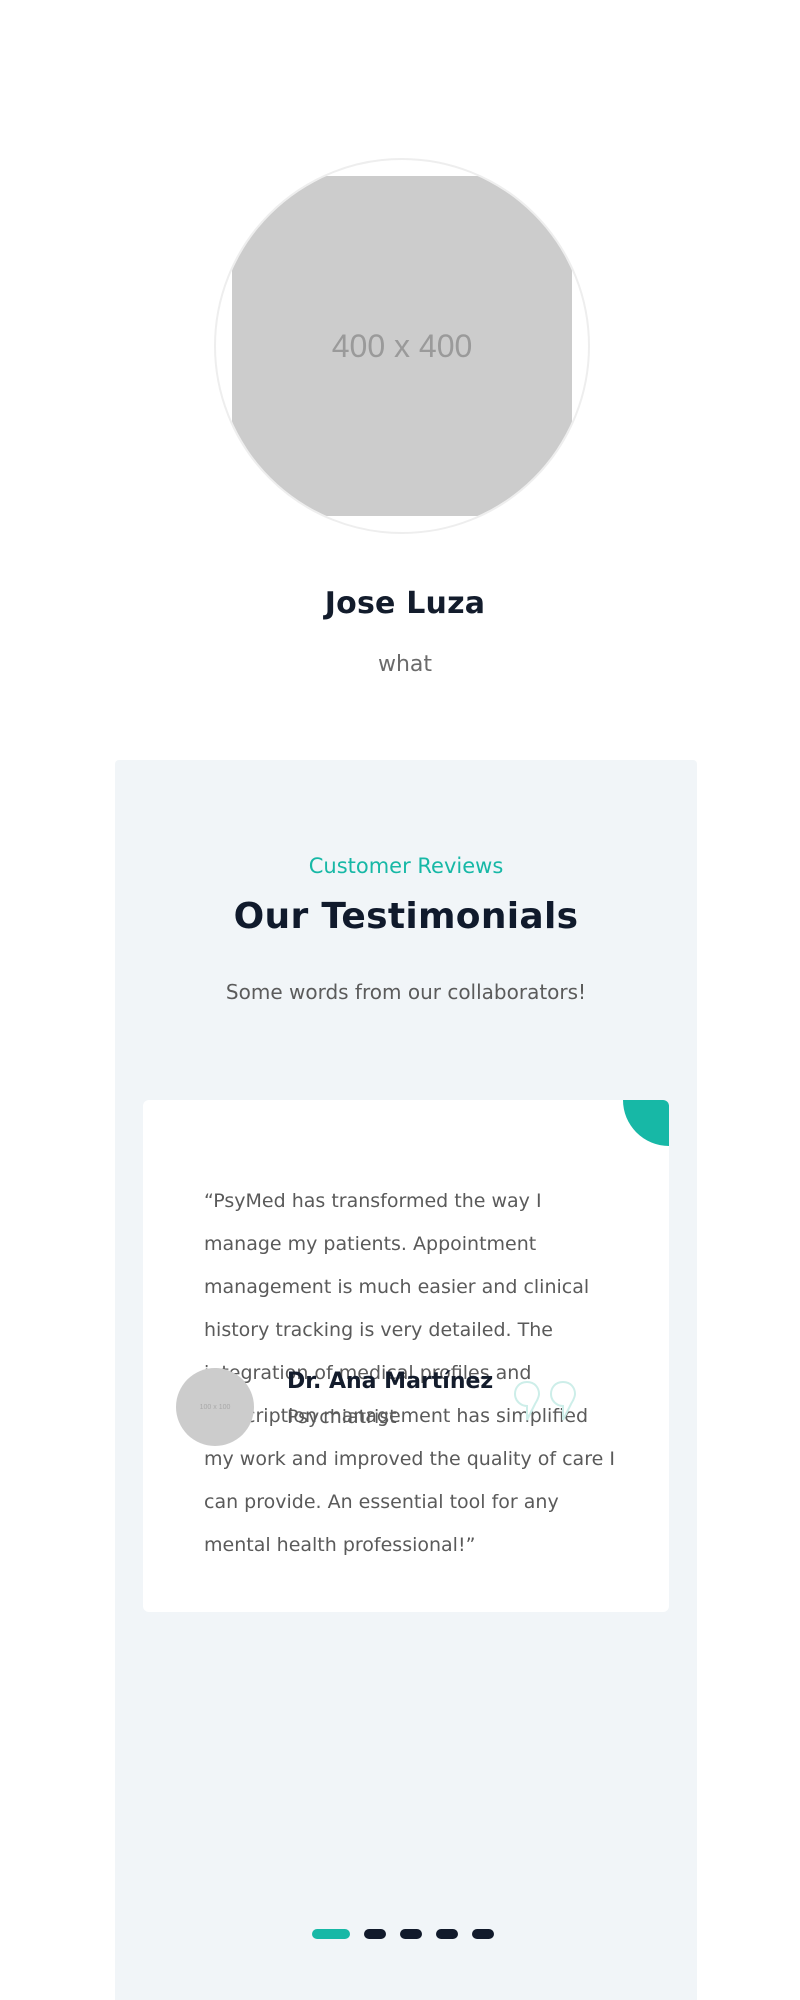  Describe the element at coordinates (406, 916) in the screenshot. I see `section-title: Our Testimonials` at that location.